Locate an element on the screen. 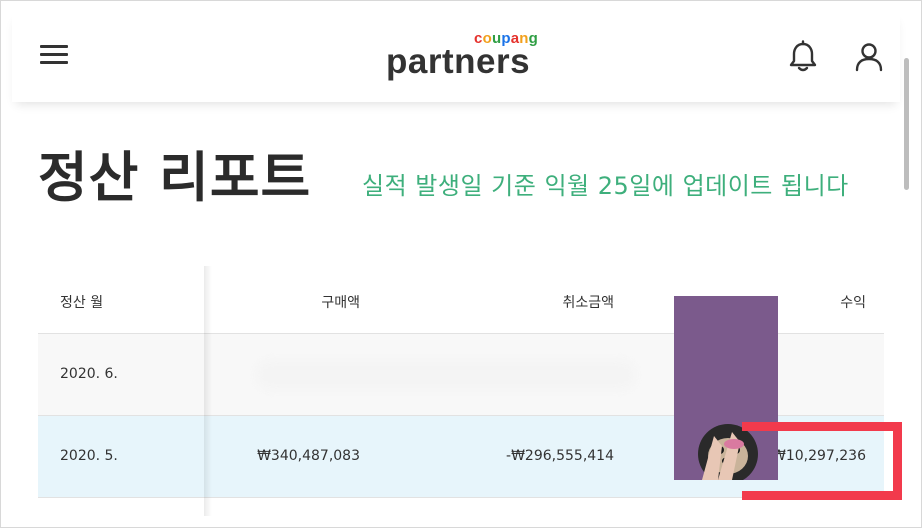 Image resolution: width=922 pixels, height=528 pixels. page-subtitle: 실적 발생일 기준 익월 25일에 업데이트 됩니다 is located at coordinates (605, 186).